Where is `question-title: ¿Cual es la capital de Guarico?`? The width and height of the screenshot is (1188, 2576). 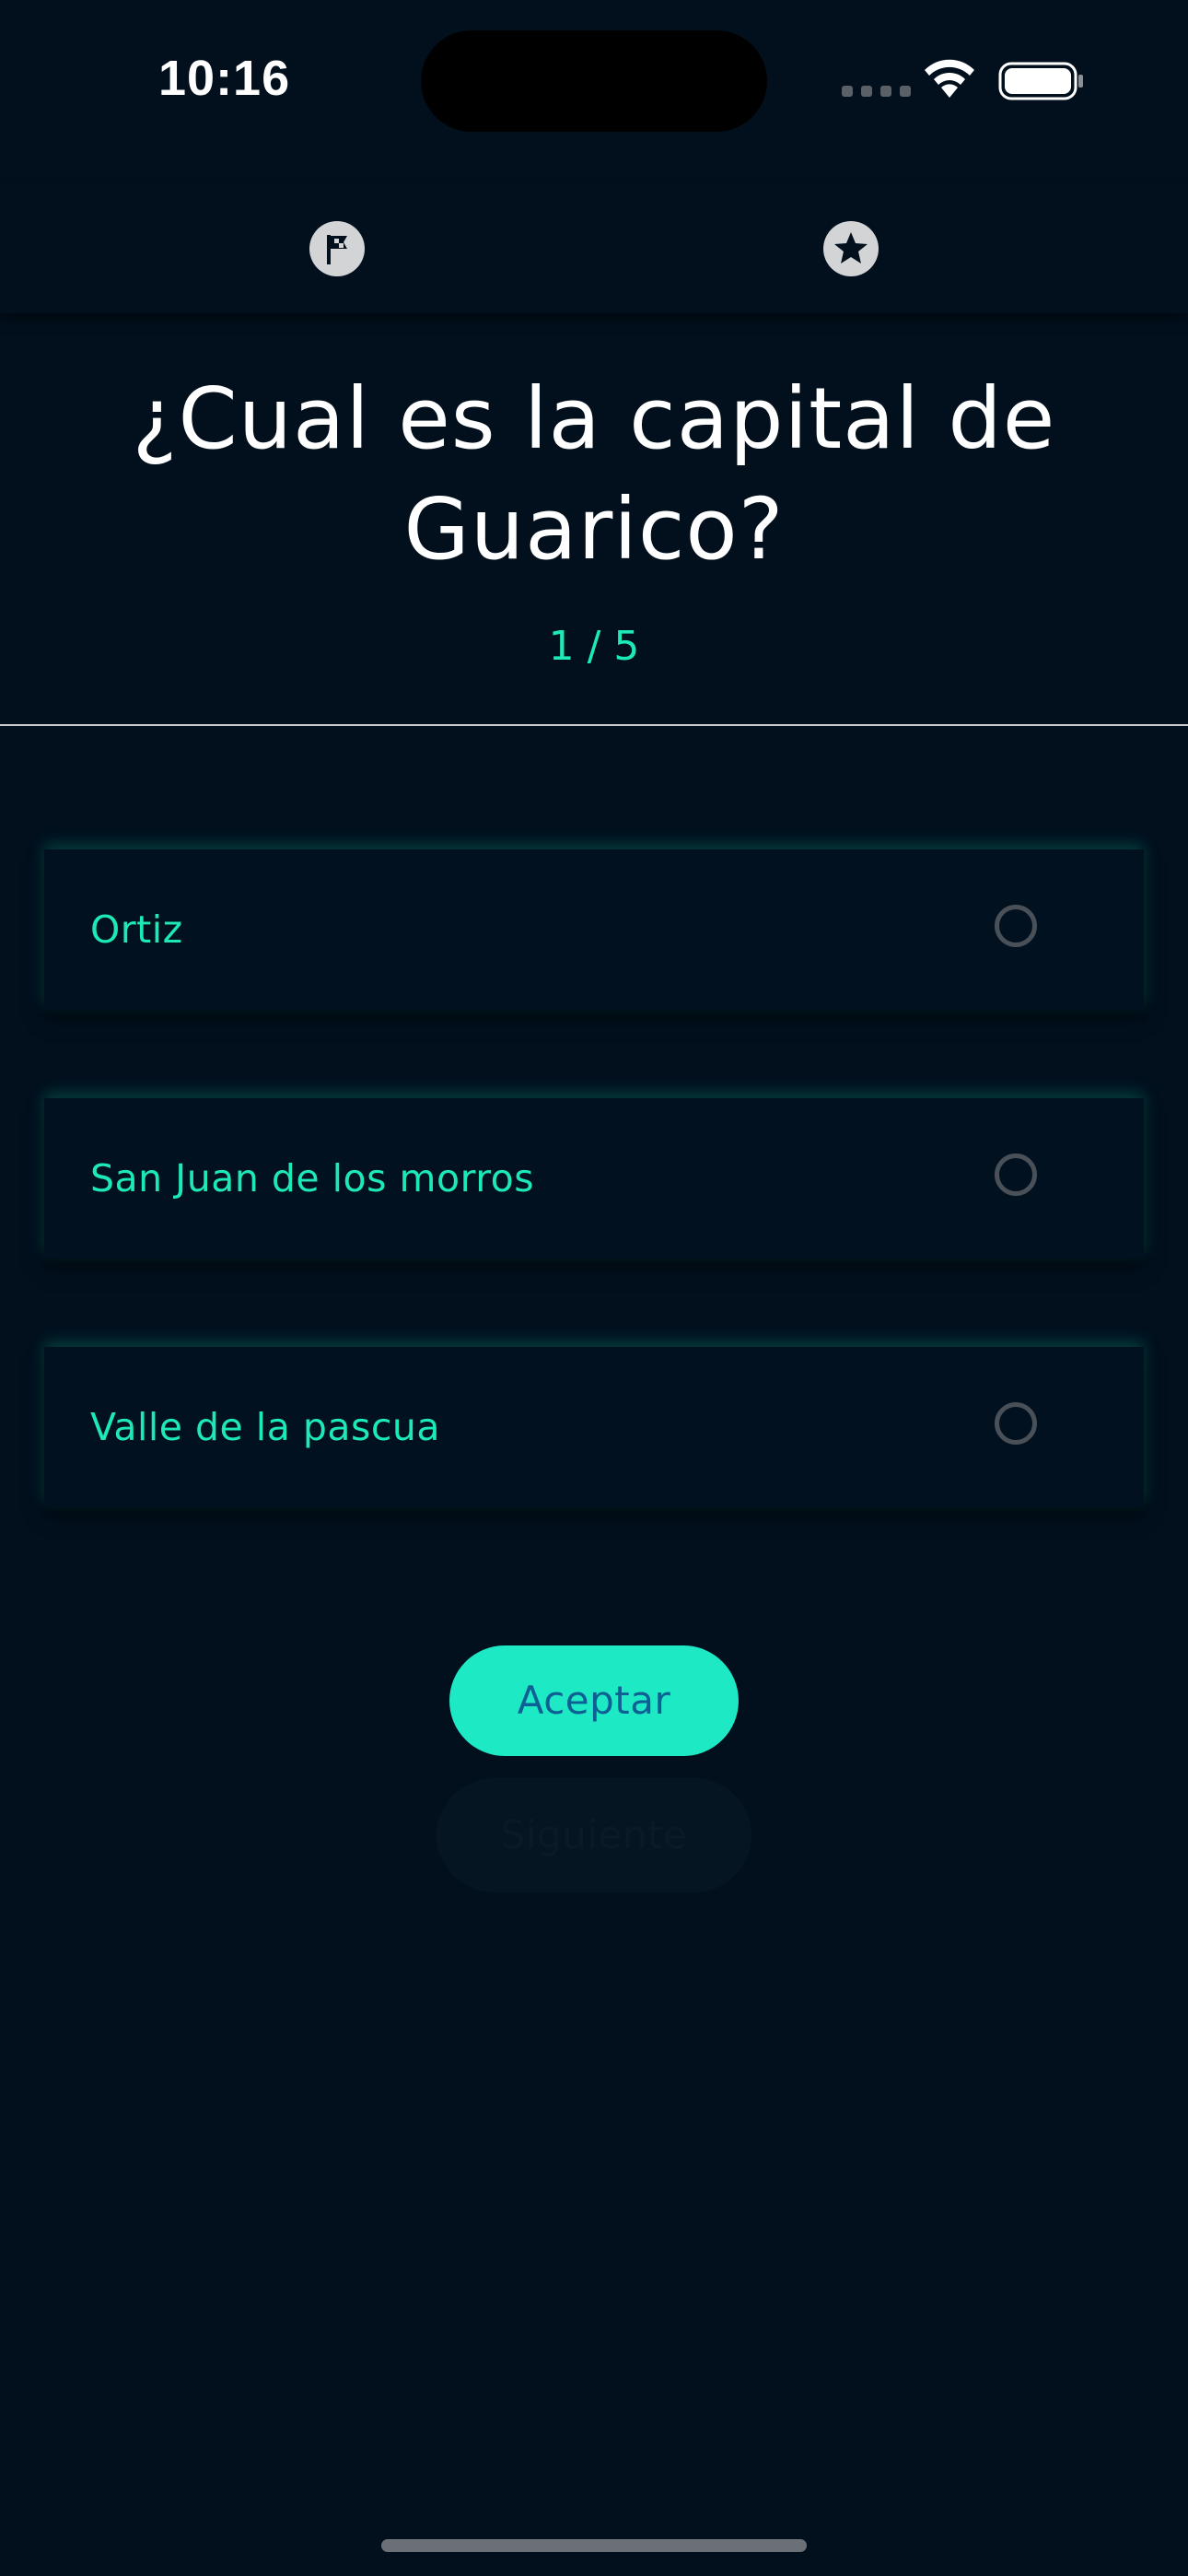
question-title: ¿Cual es la capital de Guarico? is located at coordinates (594, 474).